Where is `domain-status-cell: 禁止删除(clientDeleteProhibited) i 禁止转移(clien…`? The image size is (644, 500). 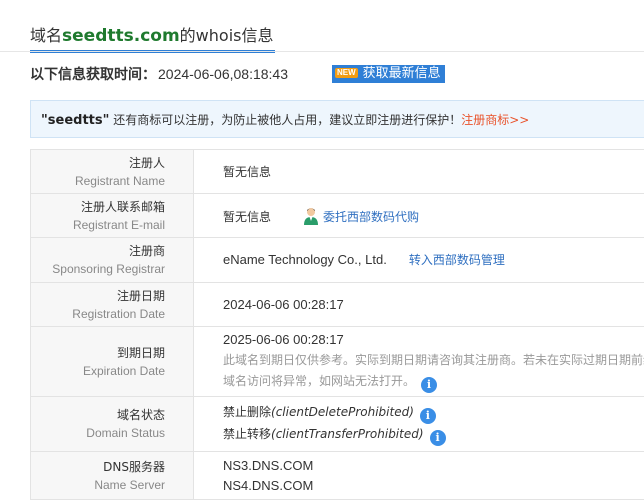 domain-status-cell: 禁止删除(clientDeleteProhibited) i 禁止转移(clien… is located at coordinates (418, 424).